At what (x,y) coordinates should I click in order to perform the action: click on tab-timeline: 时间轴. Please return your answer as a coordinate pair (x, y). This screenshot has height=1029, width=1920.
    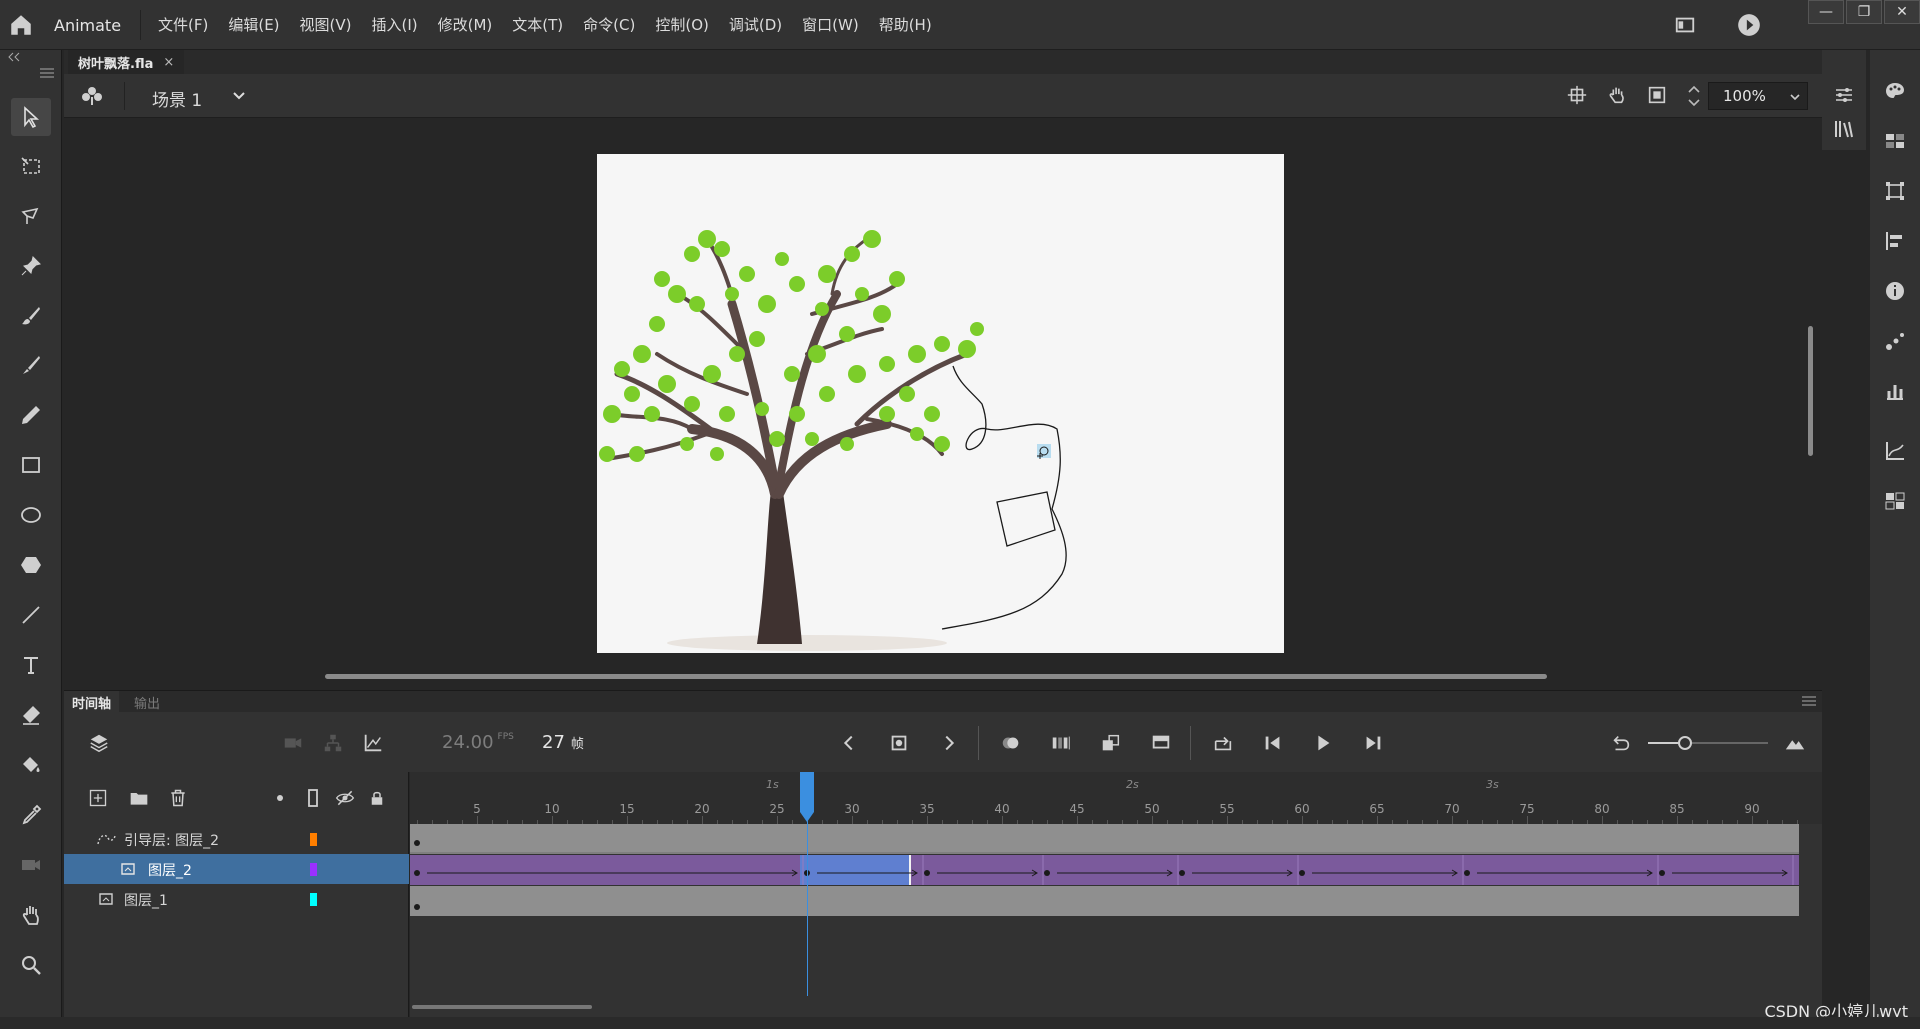
    Looking at the image, I should click on (92, 702).